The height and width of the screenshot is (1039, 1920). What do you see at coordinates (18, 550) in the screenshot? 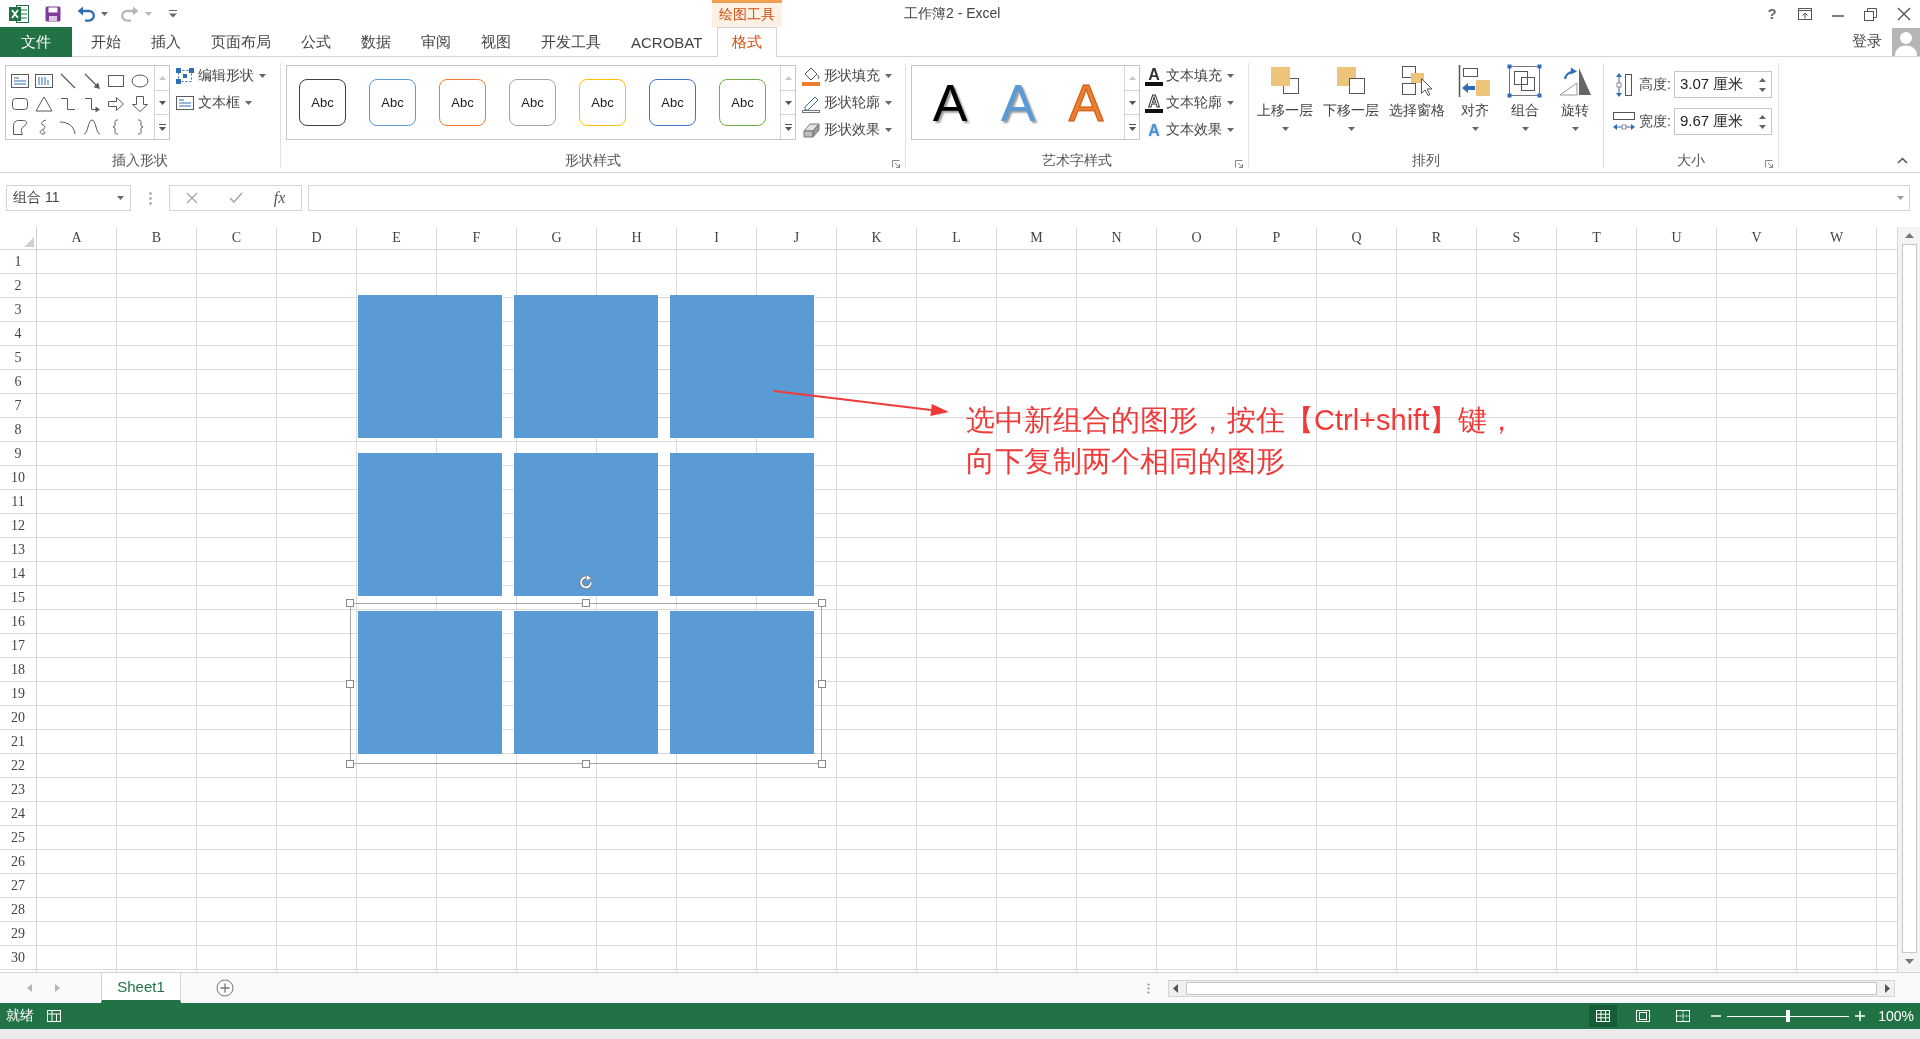
I see `row-header: 13` at bounding box center [18, 550].